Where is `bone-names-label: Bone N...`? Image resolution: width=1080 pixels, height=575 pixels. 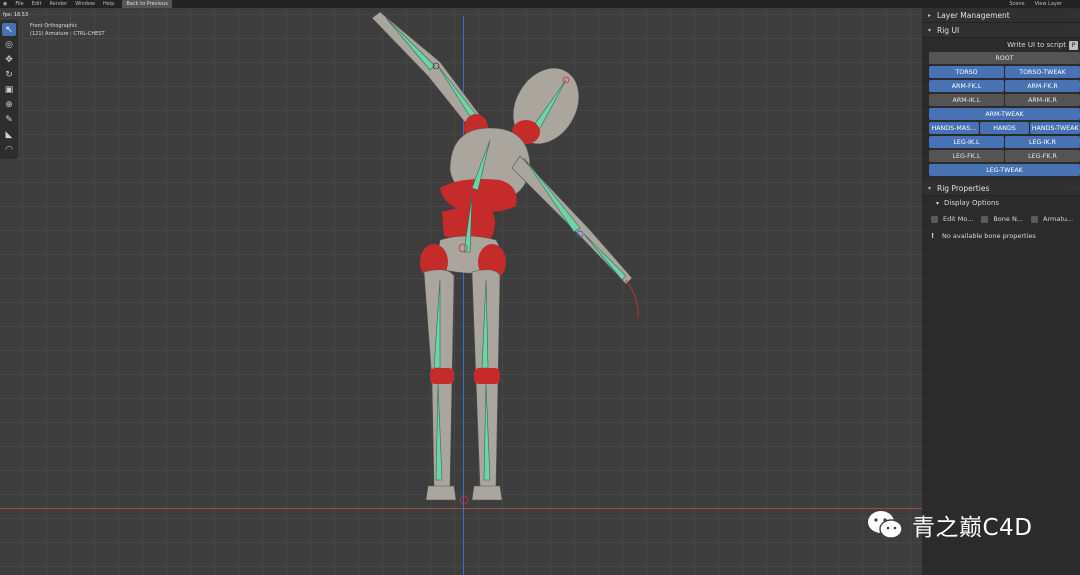
bone-names-label: Bone N... is located at coordinates (1008, 219).